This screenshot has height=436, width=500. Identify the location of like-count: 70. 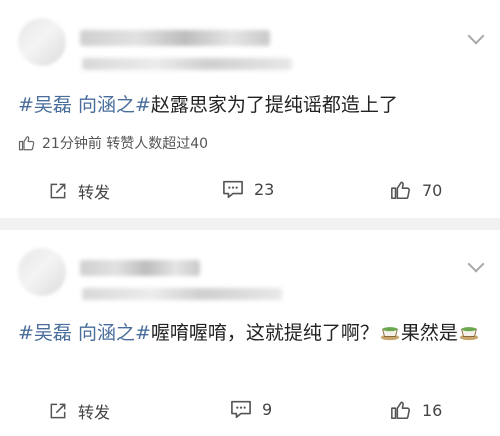
(432, 190).